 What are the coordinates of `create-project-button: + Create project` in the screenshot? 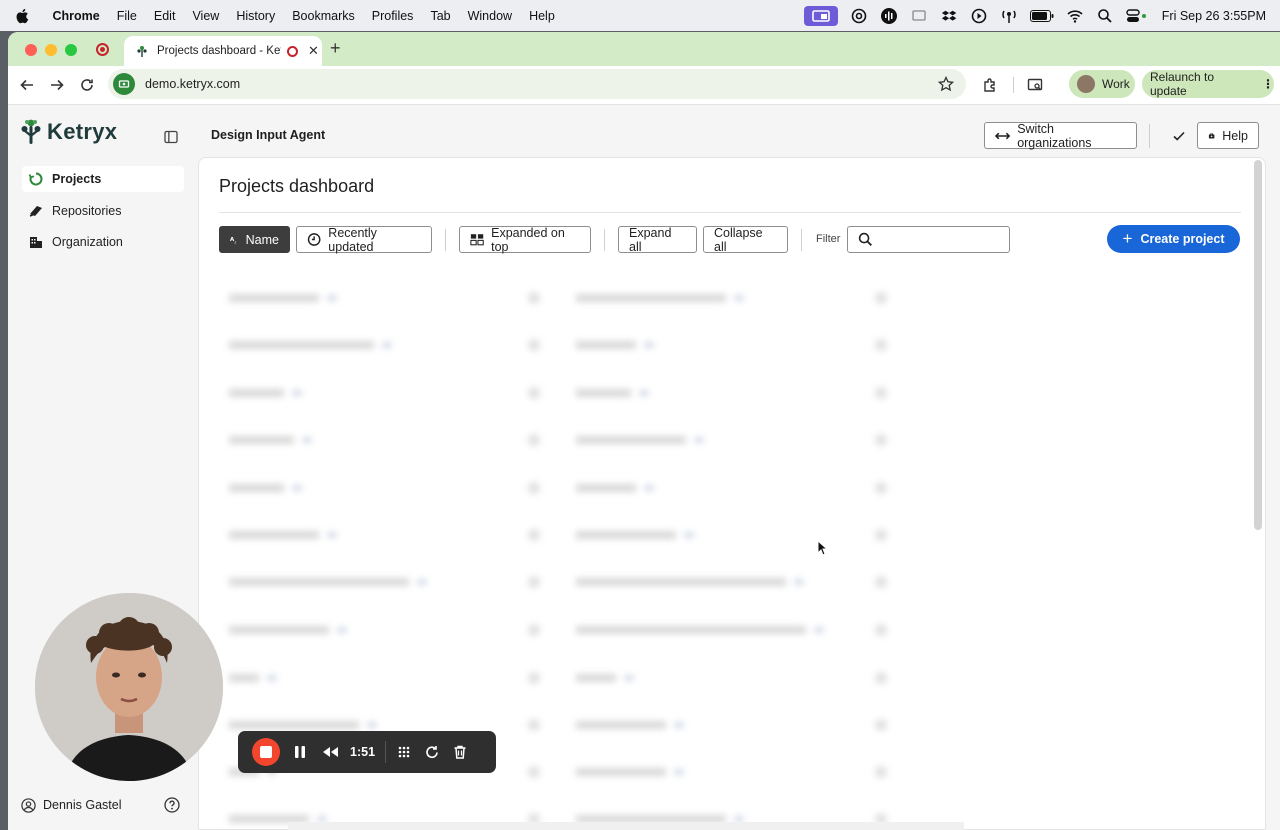 It's located at (1173, 239).